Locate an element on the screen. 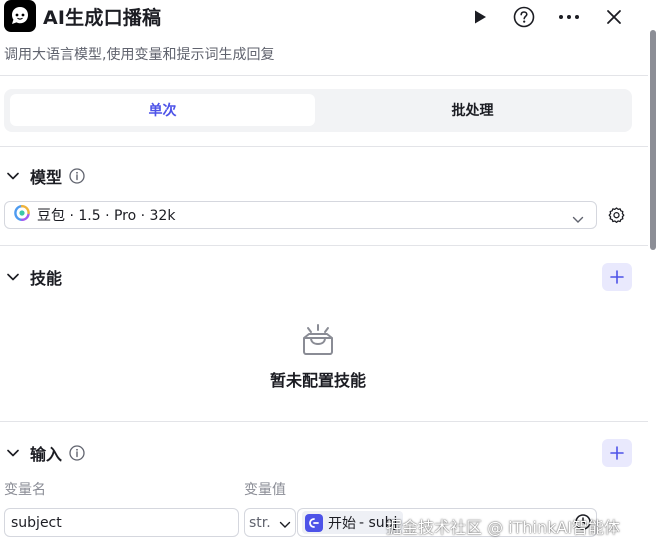  watermark-text: 掘金技术社区 @ iThinkAI智能体 is located at coordinates (503, 527).